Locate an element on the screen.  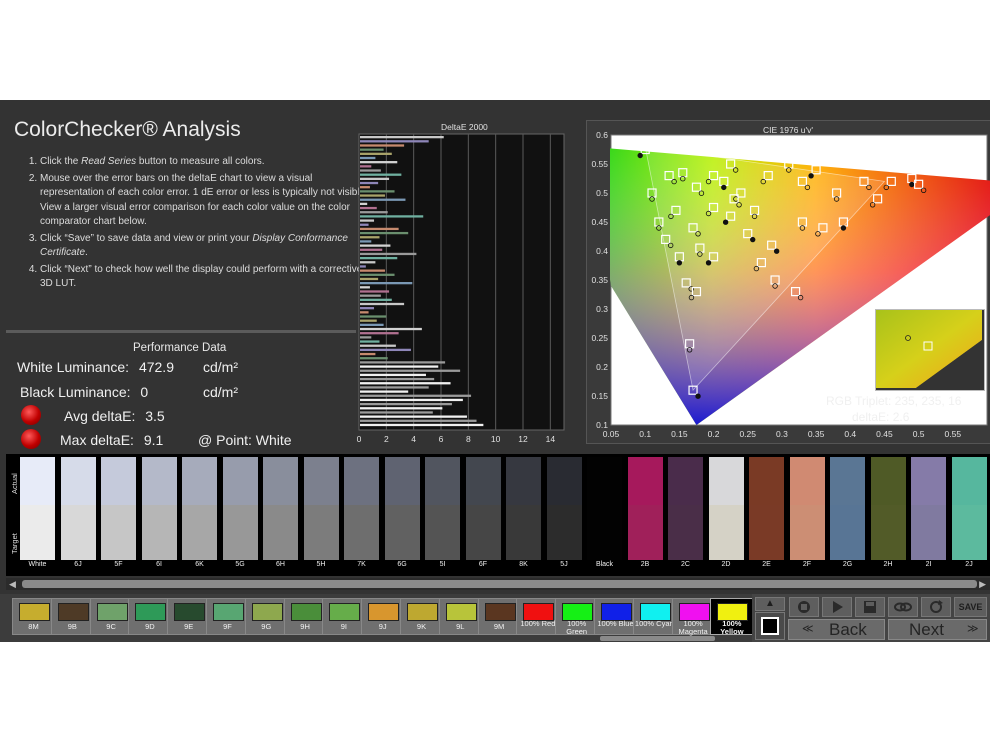
patch-tile: 100% Cyan is located at coordinates (654, 616).